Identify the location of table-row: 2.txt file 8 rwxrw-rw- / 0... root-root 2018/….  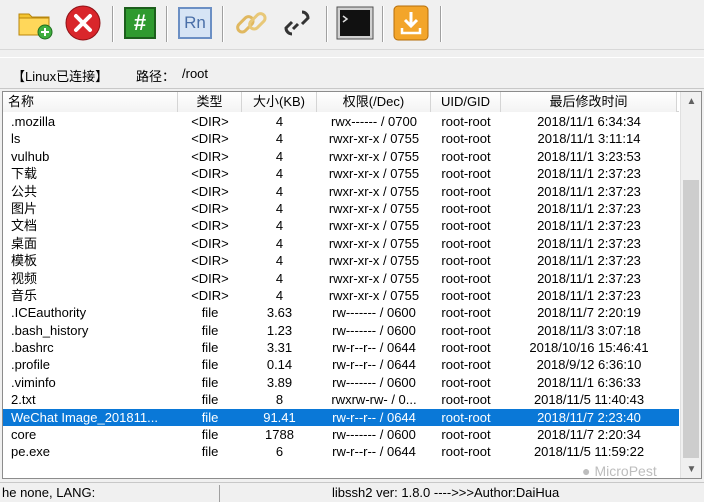
(341, 399).